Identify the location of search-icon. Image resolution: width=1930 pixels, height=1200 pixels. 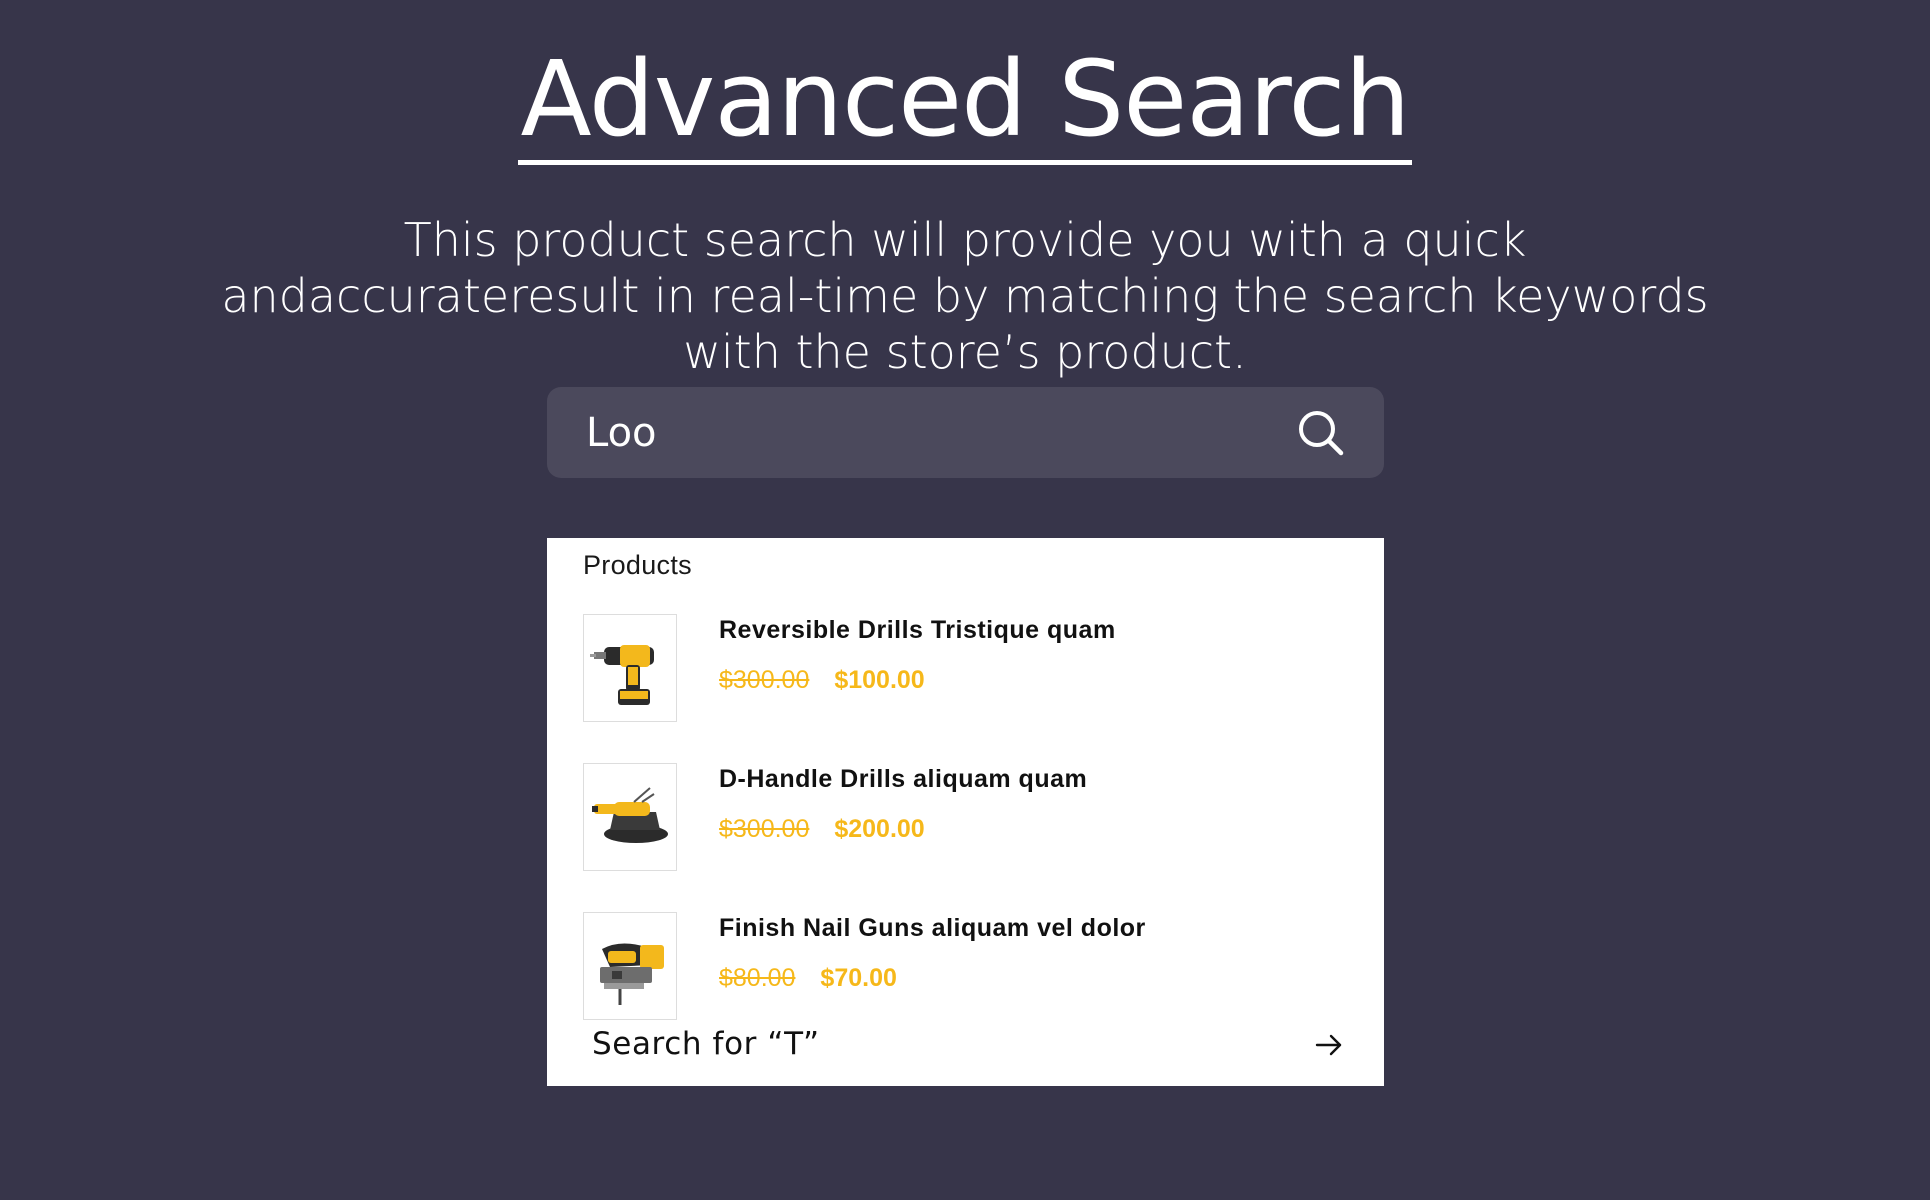
(1321, 433).